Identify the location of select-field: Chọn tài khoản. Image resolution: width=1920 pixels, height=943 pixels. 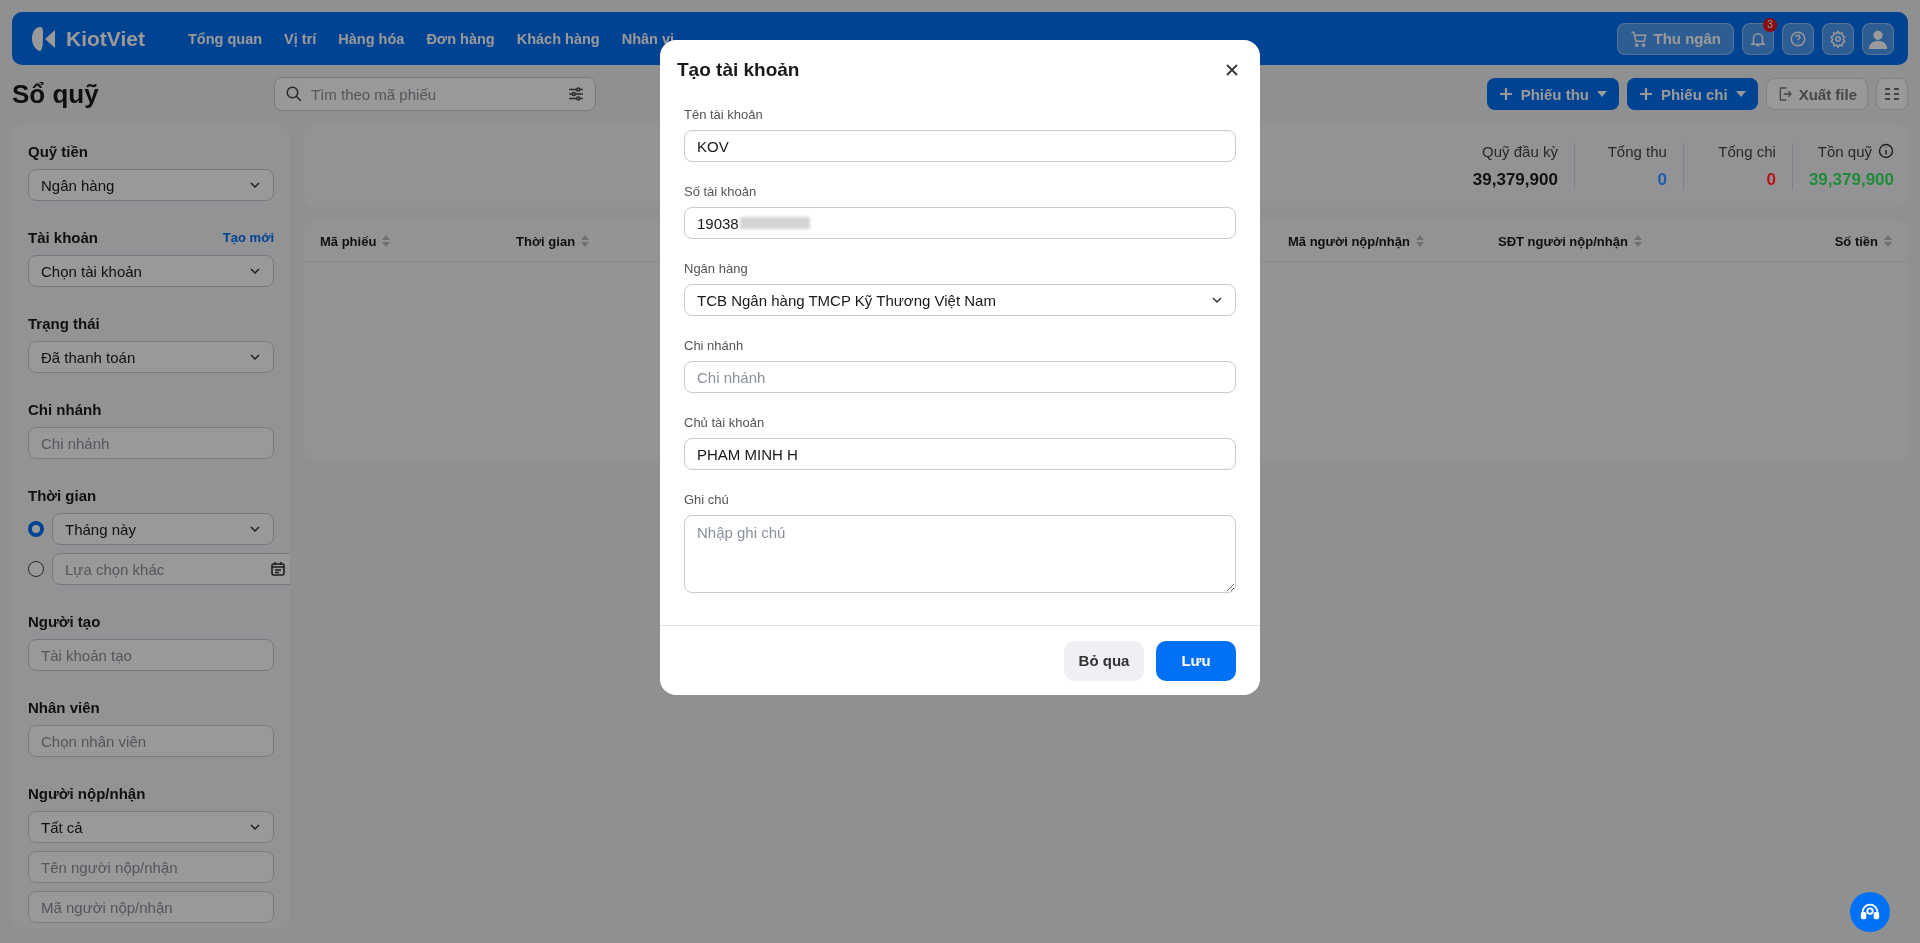
(151, 271).